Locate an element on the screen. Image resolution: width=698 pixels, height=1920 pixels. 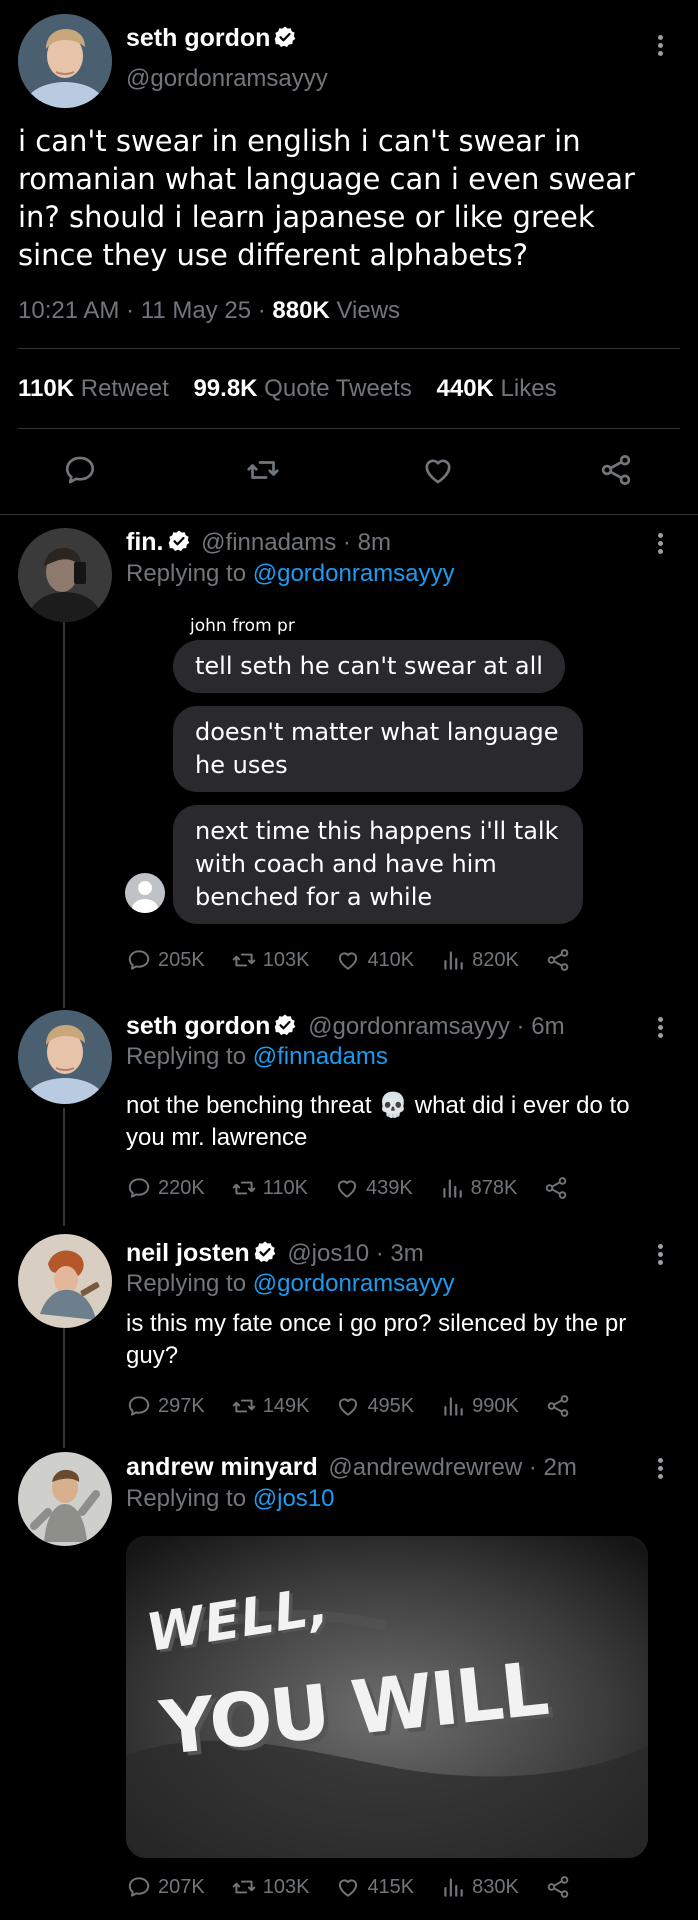
message-sender-avatar is located at coordinates (145, 893).